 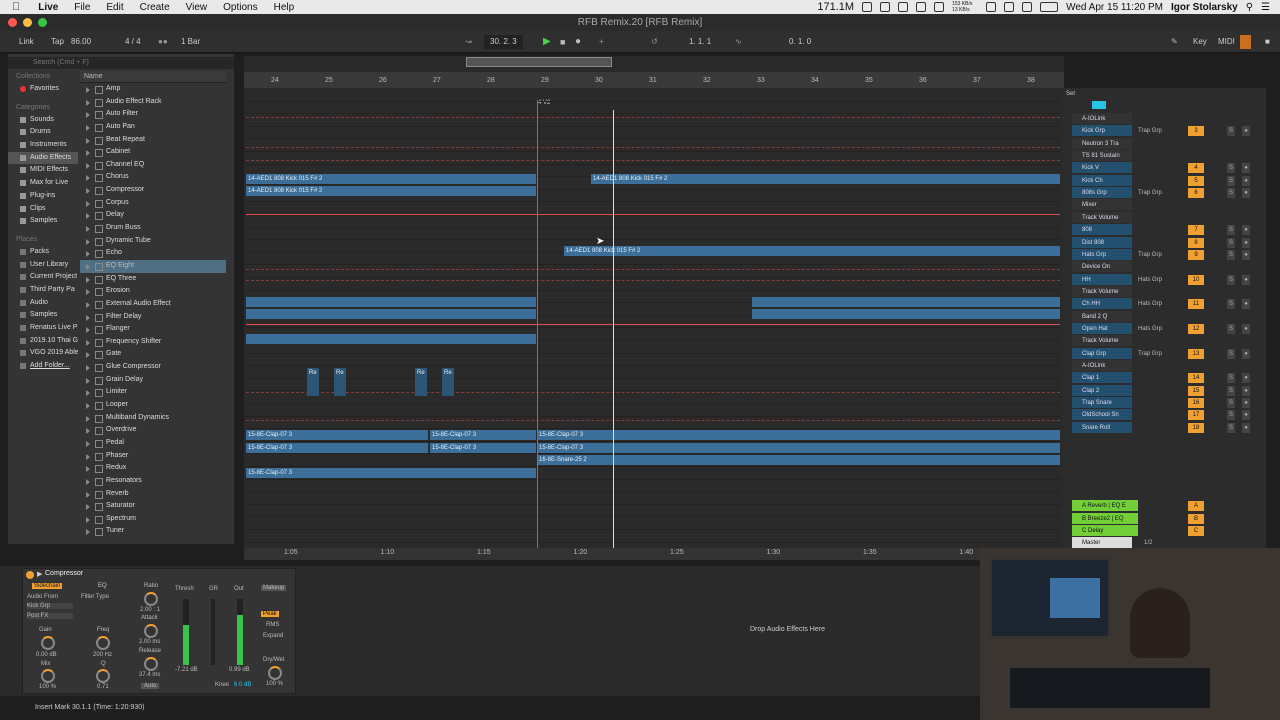 I want to click on draw-mode-icon: ∿, so click(x=738, y=42).